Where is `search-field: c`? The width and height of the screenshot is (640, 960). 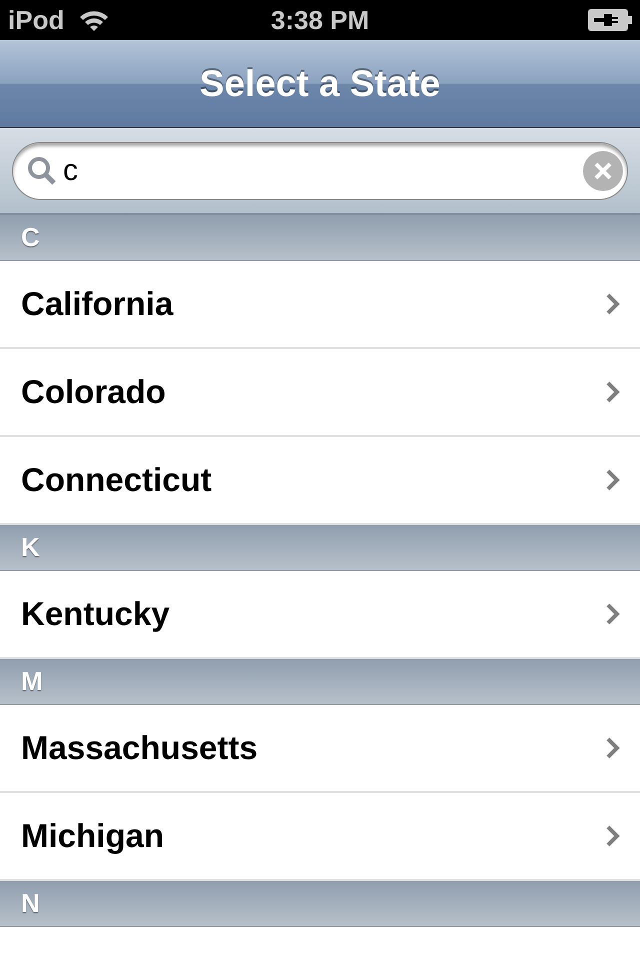 search-field: c is located at coordinates (320, 171).